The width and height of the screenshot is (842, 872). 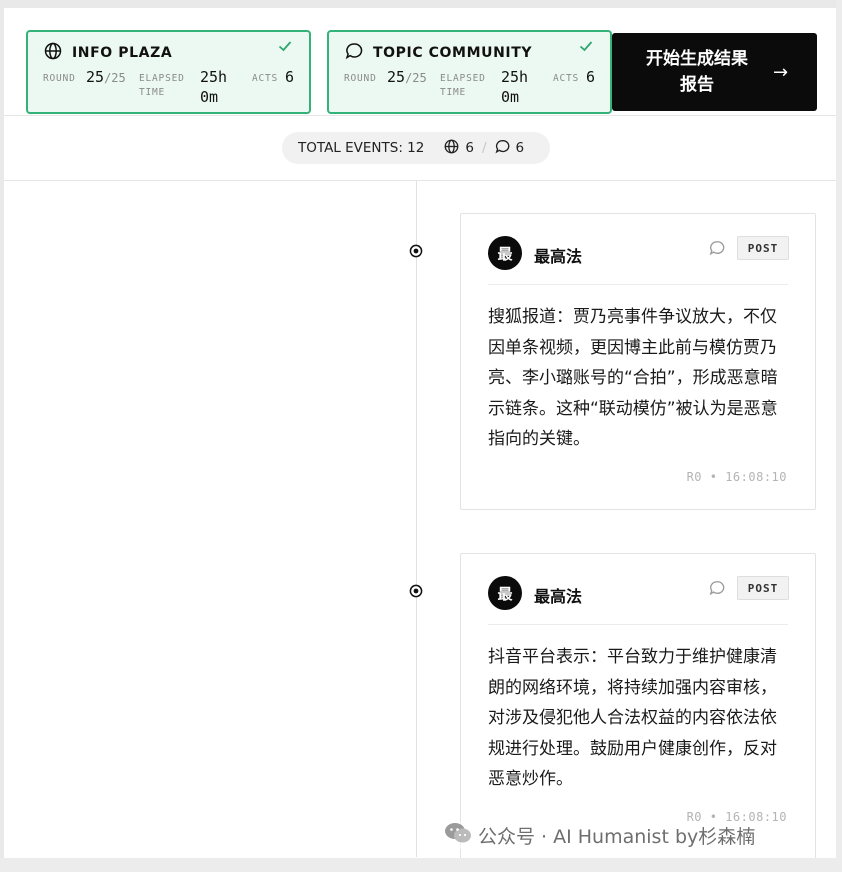 I want to click on card-title: INFO PLAZA, so click(x=108, y=53).